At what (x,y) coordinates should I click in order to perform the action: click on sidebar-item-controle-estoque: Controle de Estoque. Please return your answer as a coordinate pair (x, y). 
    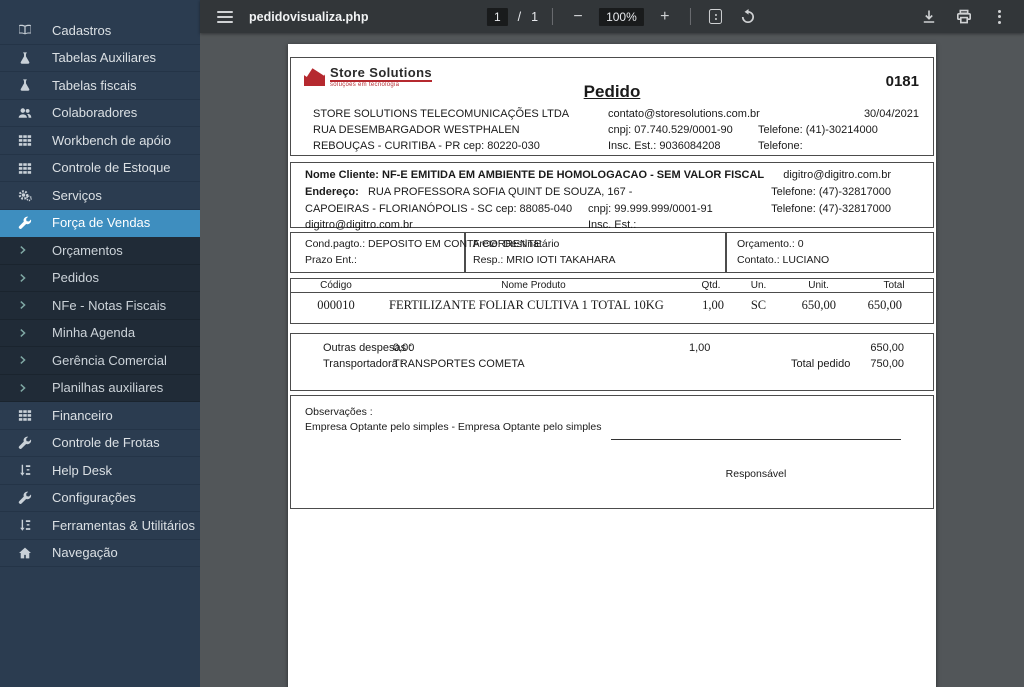
    Looking at the image, I should click on (100, 168).